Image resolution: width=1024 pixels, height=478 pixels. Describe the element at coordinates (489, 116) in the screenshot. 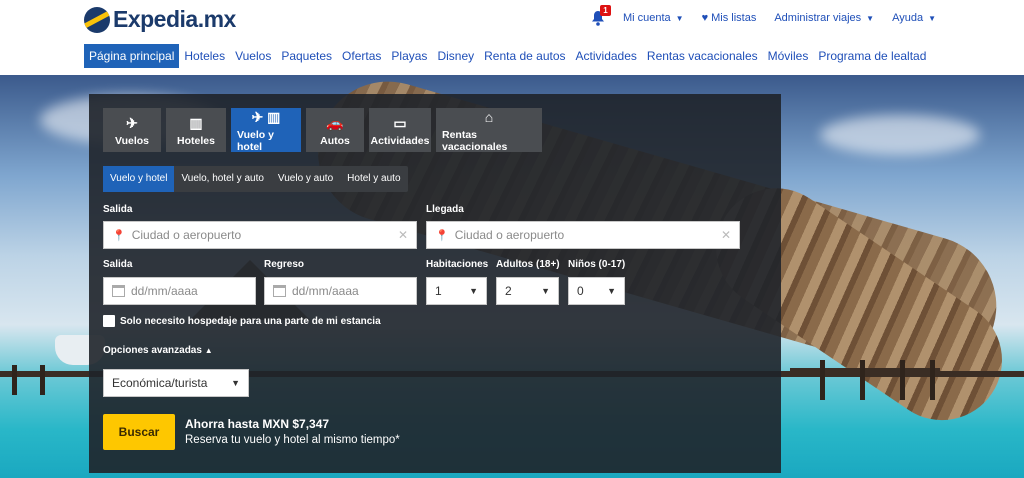

I see `house-icon: ⌂` at that location.